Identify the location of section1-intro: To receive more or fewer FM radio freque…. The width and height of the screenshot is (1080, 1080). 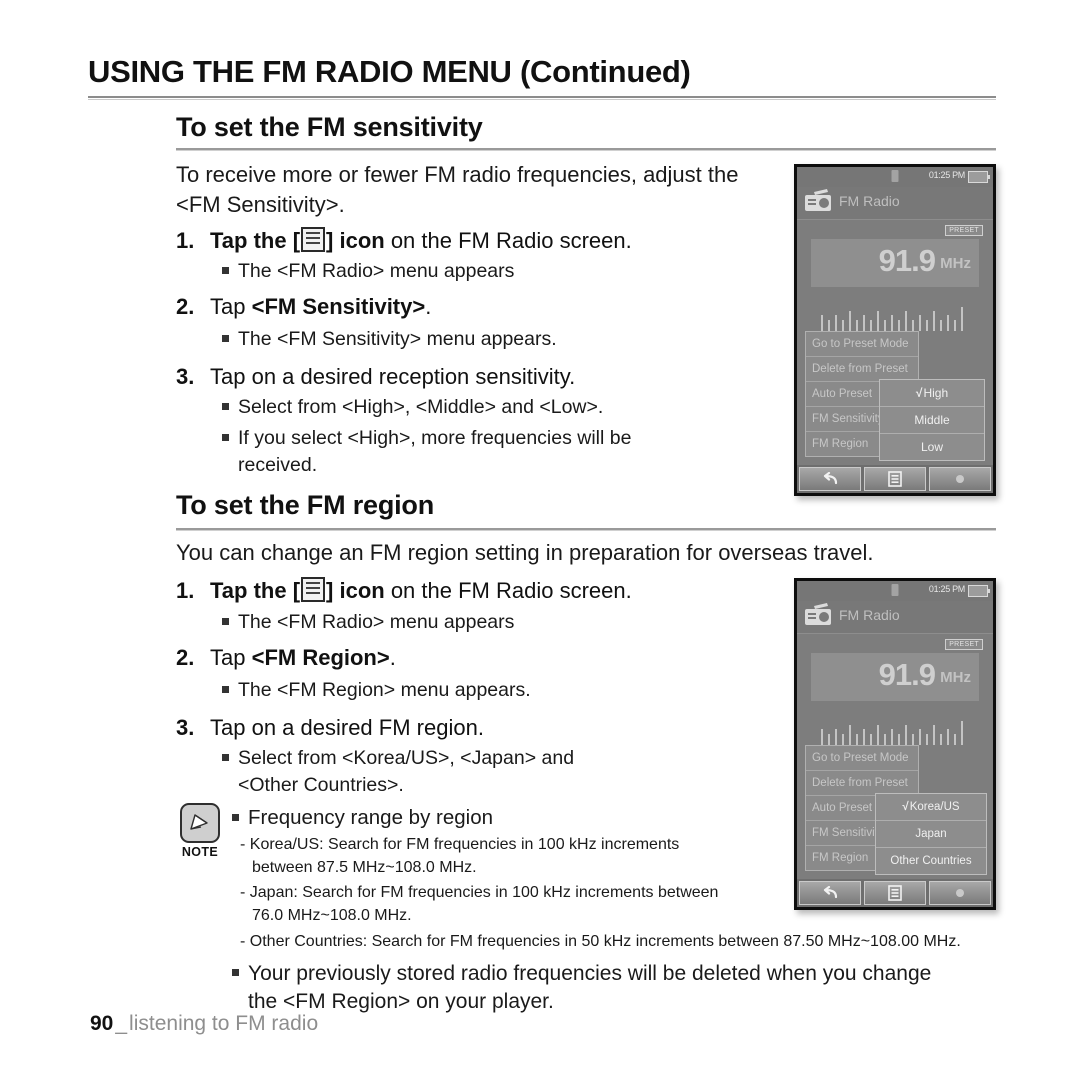
(457, 189).